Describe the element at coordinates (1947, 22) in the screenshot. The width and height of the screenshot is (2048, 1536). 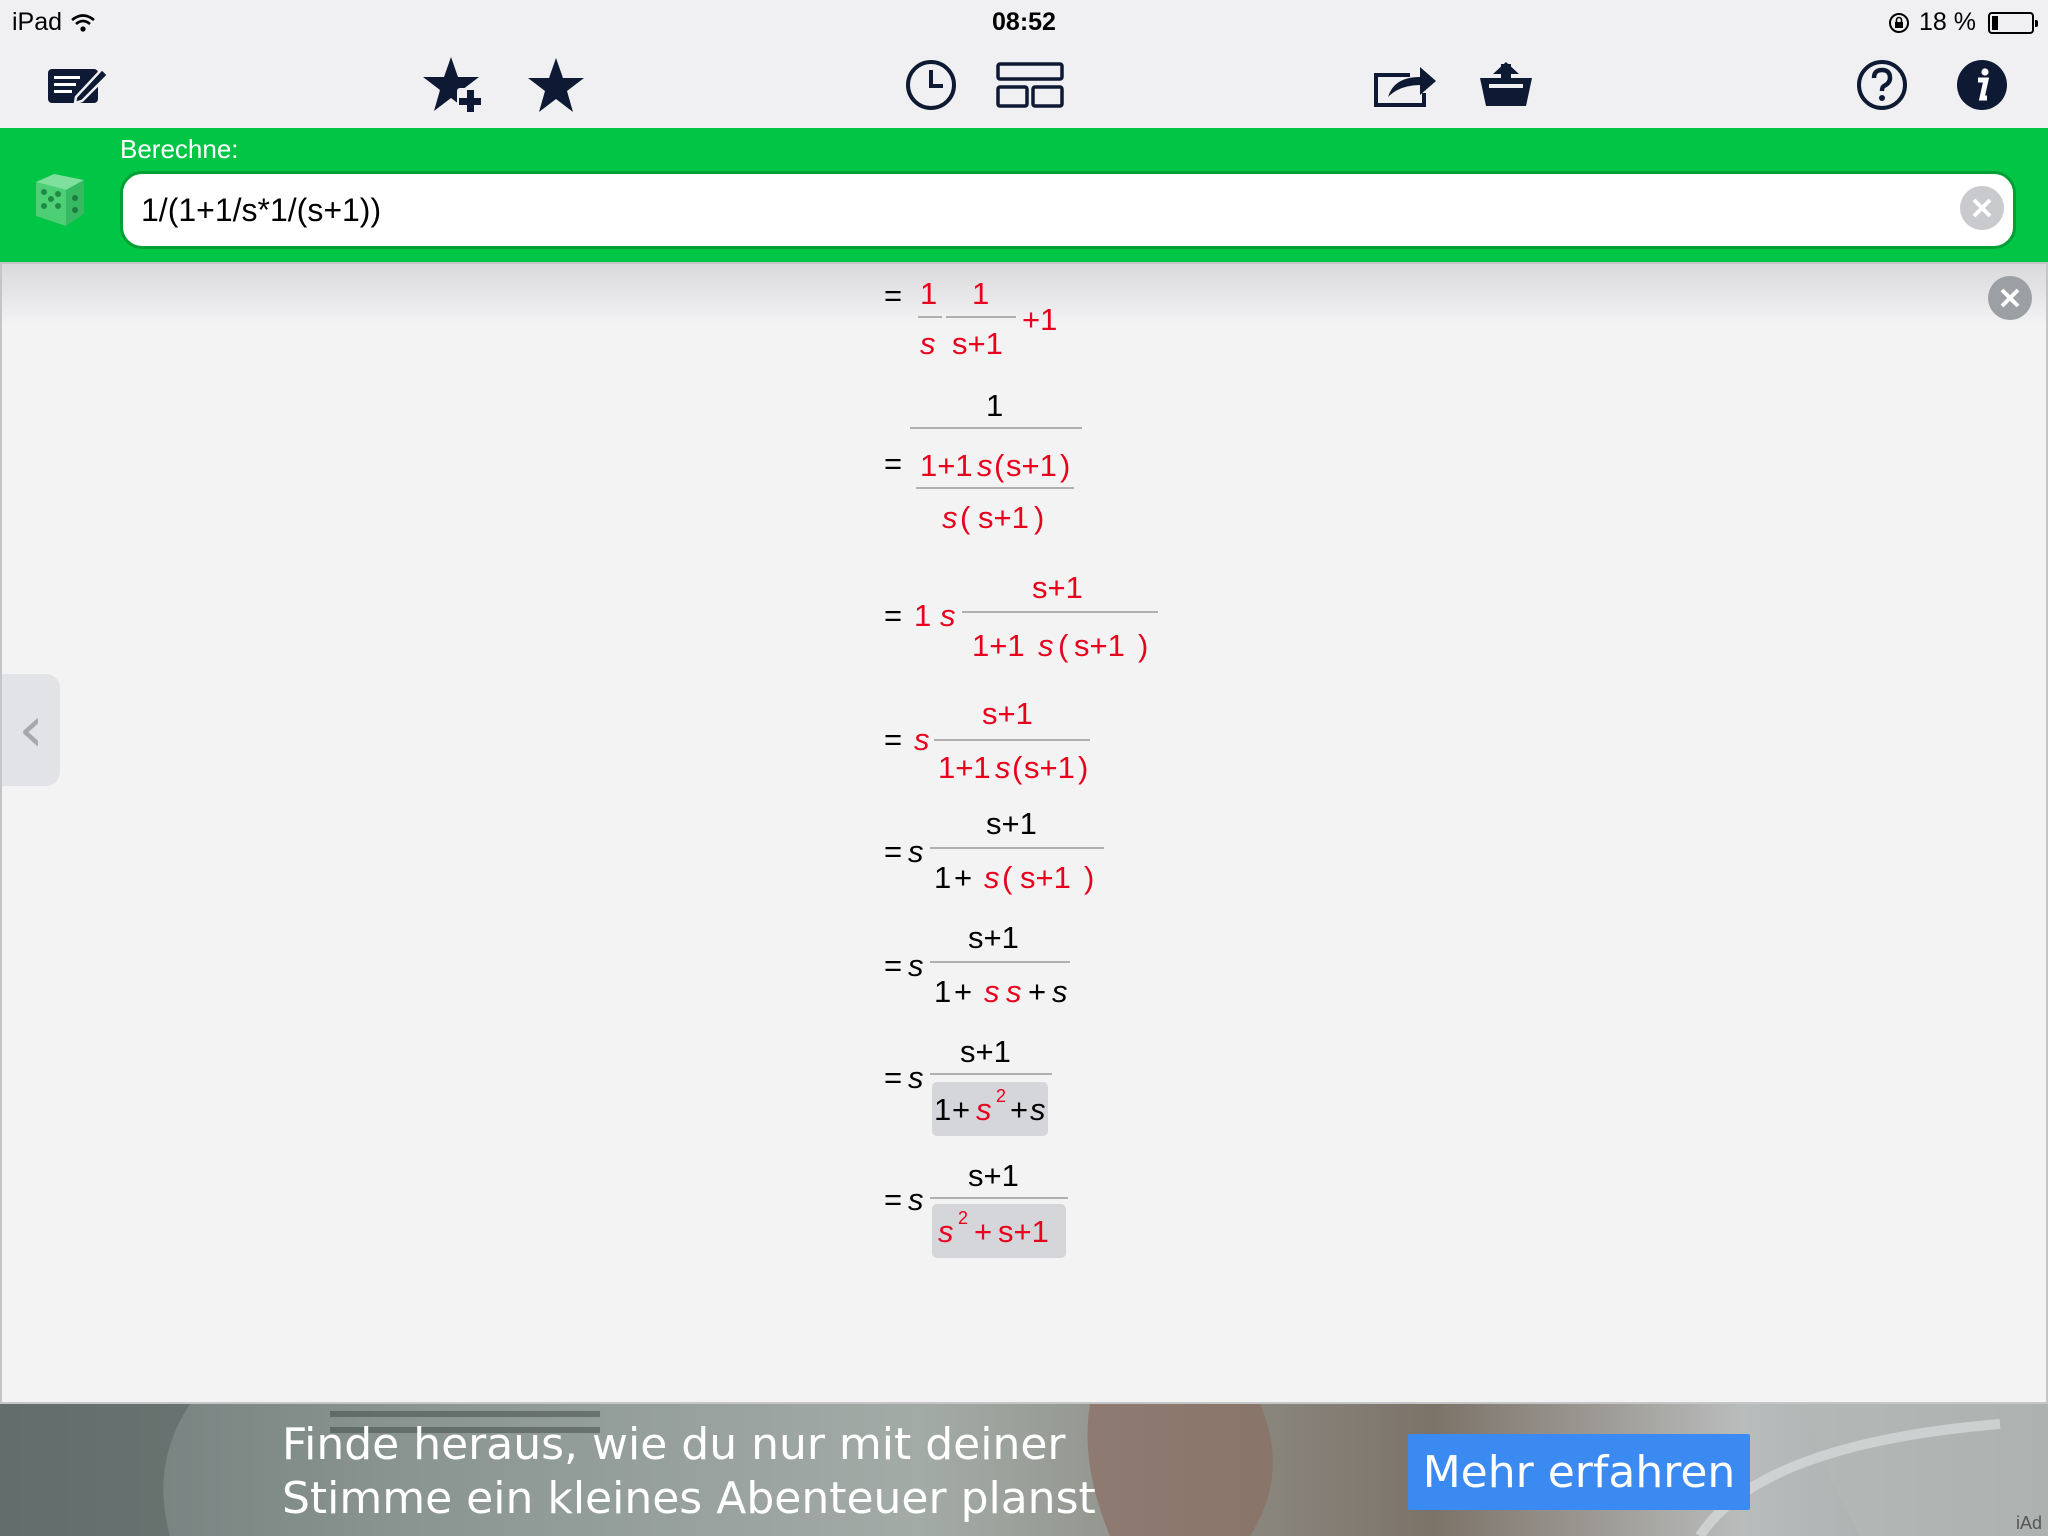
I see `battery-percent: 18 %` at that location.